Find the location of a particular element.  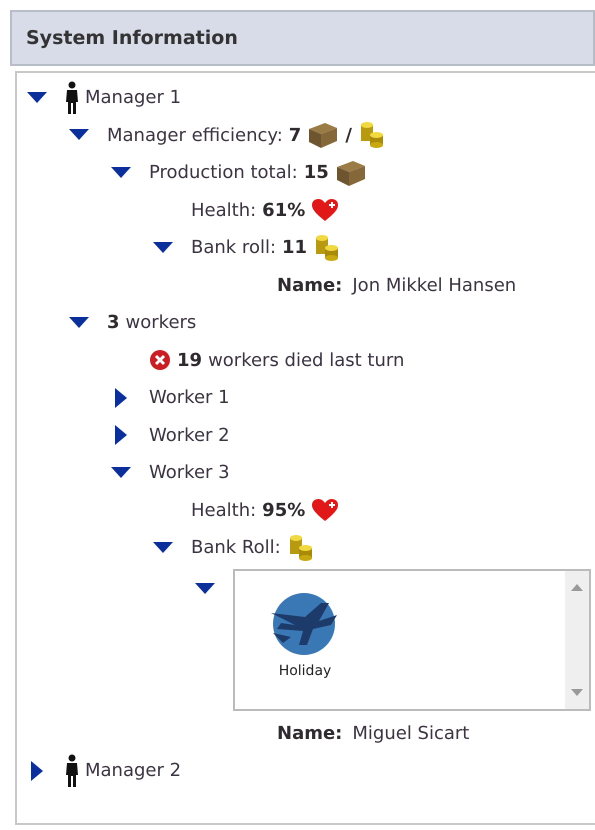

value-text: / is located at coordinates (348, 135).